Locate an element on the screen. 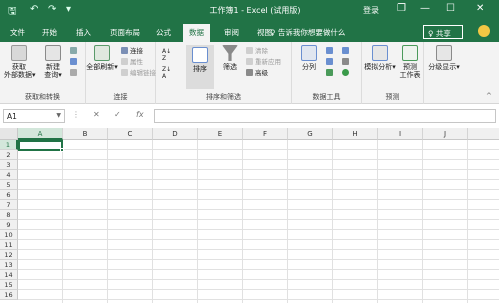 The height and width of the screenshot is (303, 499). properties-button: 属性 is located at coordinates (132, 62).